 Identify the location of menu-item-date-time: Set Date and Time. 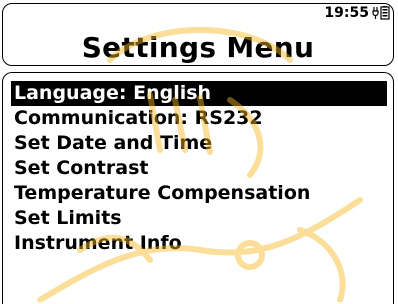
(202, 143).